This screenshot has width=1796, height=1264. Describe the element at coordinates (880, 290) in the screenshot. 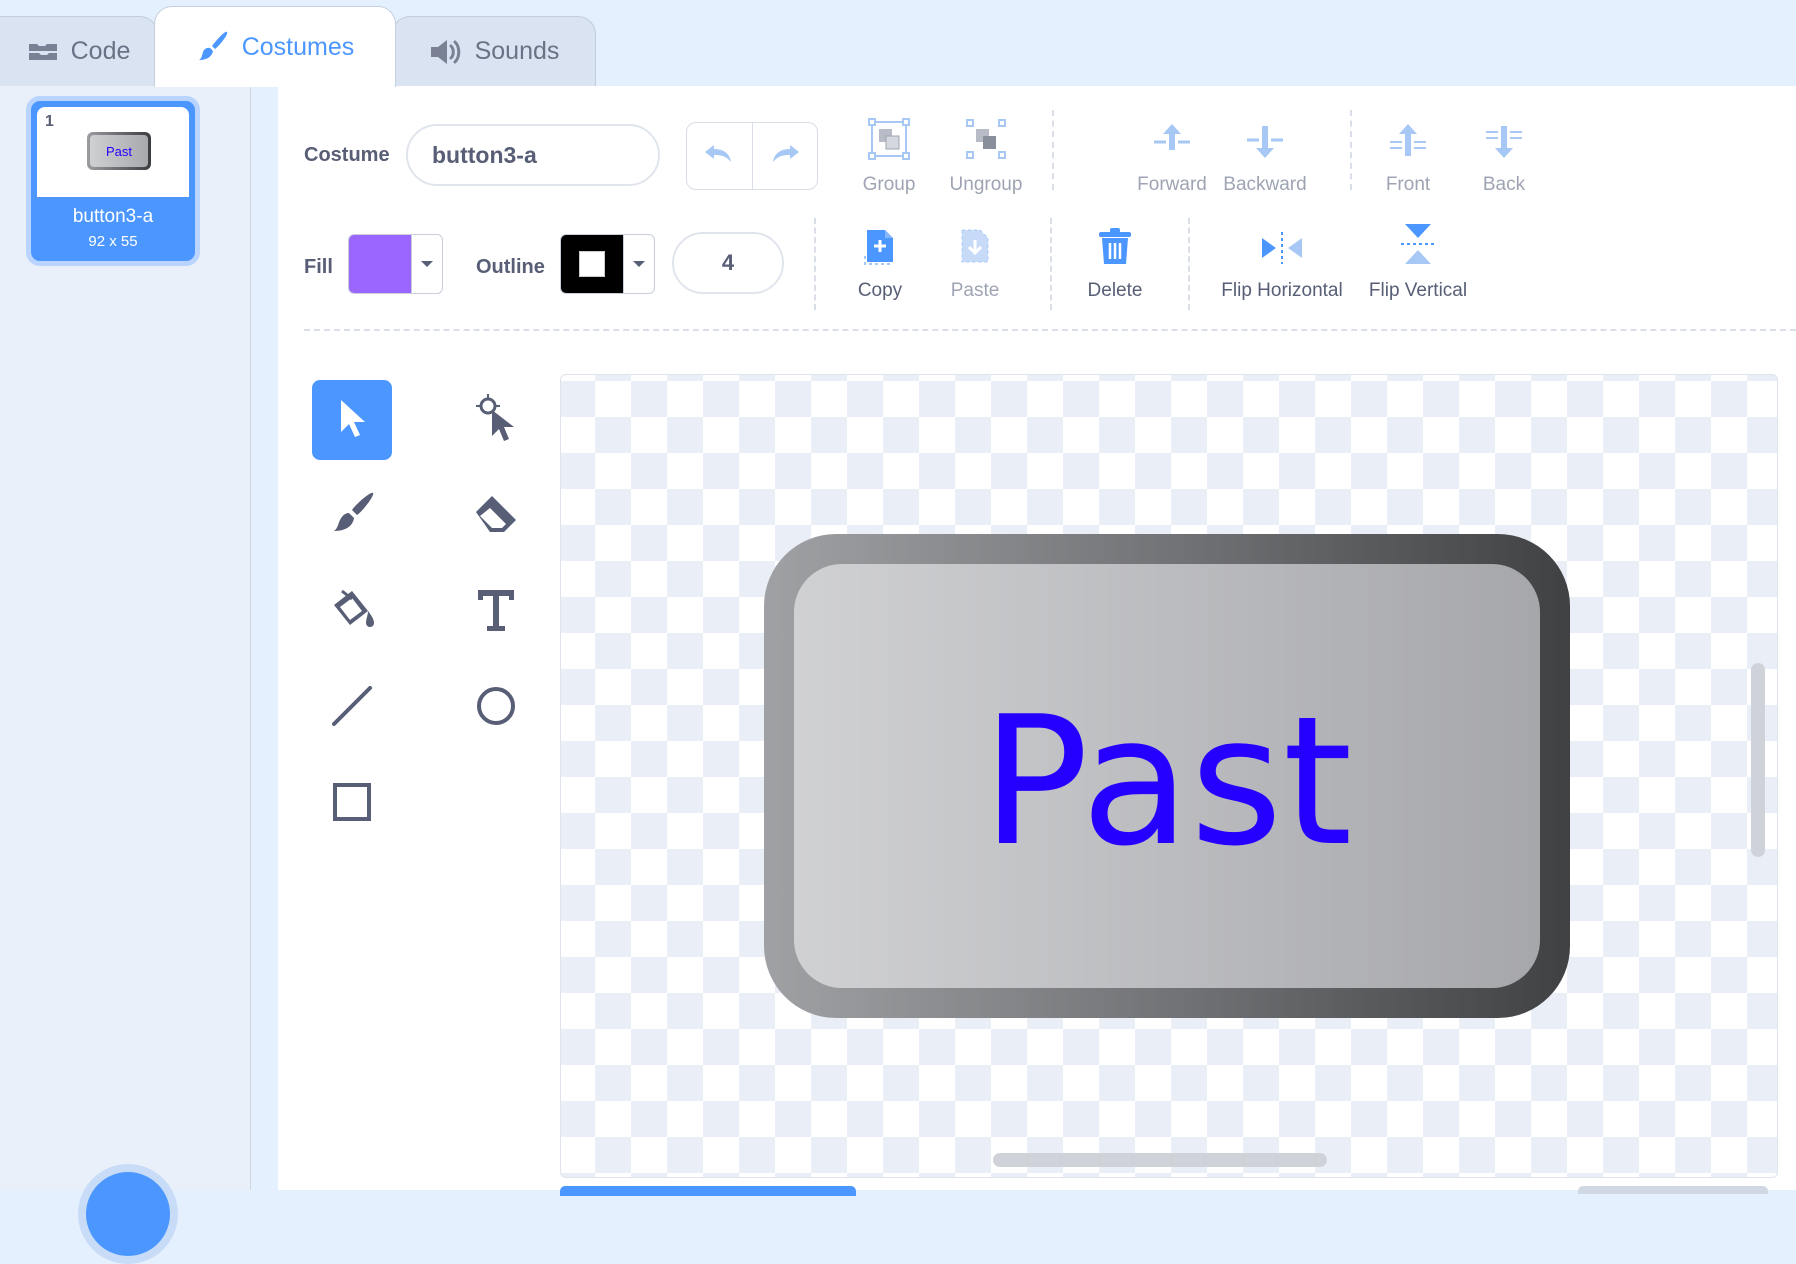

I see `copy-label: Copy` at that location.